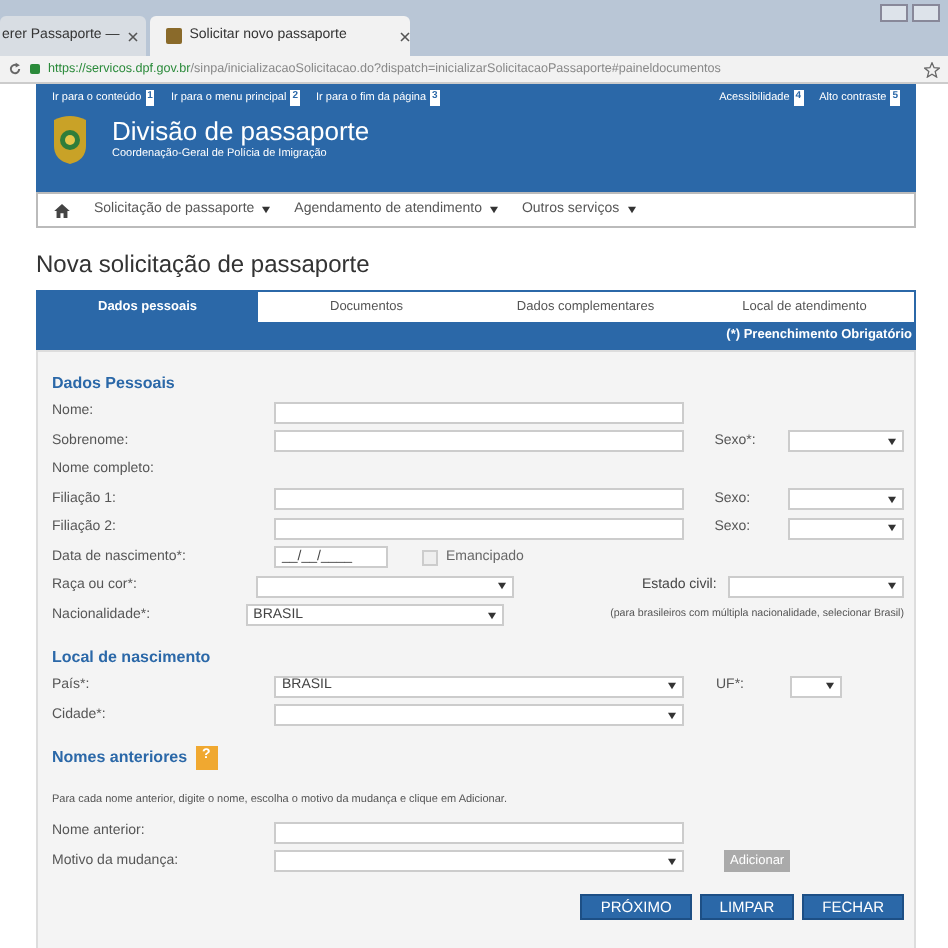  Describe the element at coordinates (173, 36) in the screenshot. I see `favicon-icon` at that location.